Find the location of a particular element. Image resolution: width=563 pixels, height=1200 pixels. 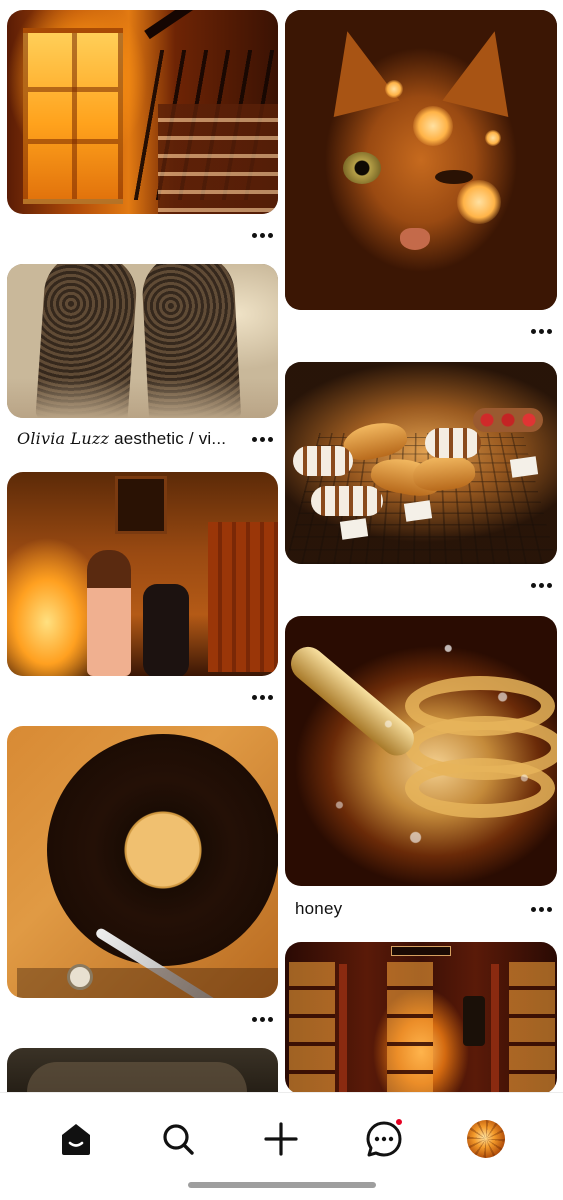

image-lace-tights is located at coordinates (142, 341).